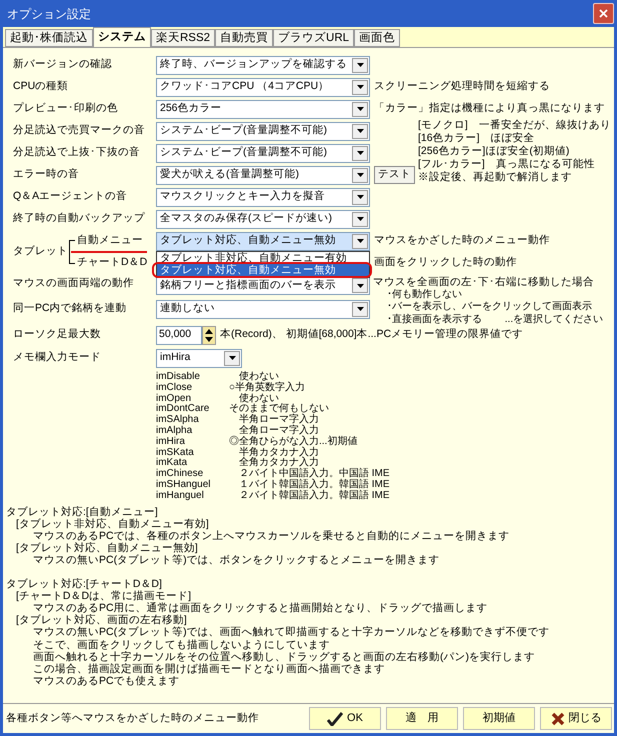  I want to click on mode-name: imSKata, so click(175, 453).